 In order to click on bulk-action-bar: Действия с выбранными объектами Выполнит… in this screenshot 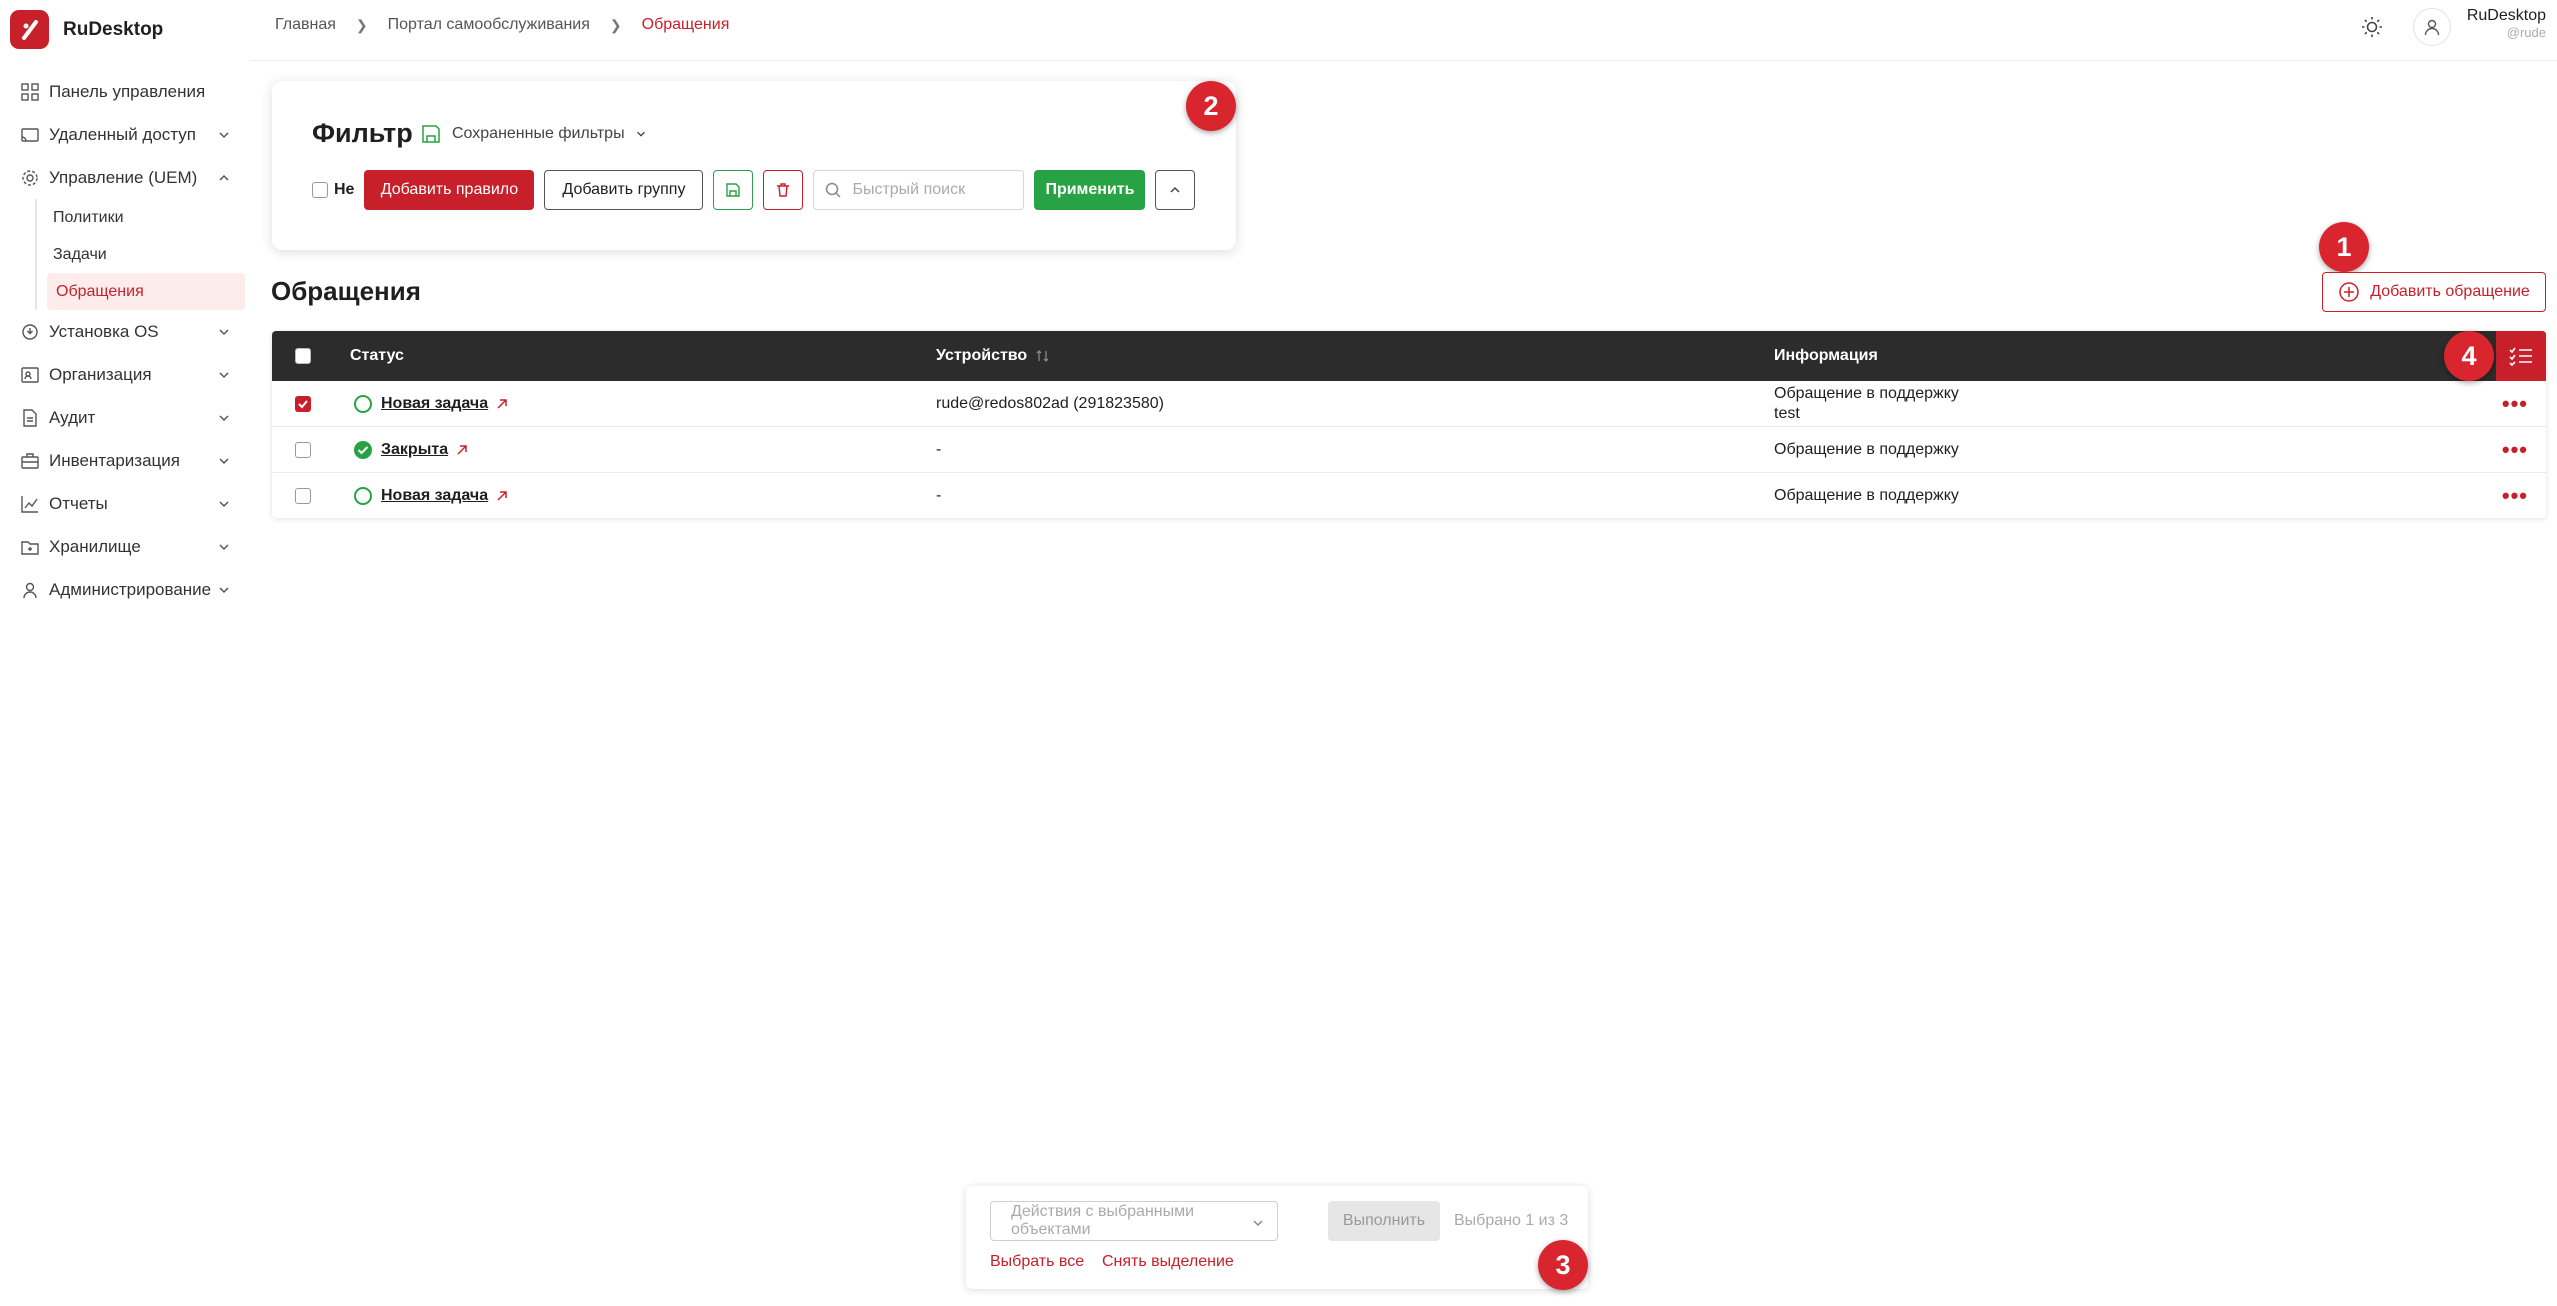, I will do `click(1277, 1237)`.